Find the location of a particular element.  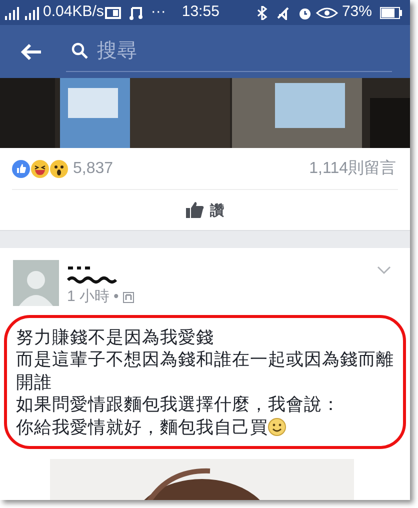

friends-icon is located at coordinates (128, 297).